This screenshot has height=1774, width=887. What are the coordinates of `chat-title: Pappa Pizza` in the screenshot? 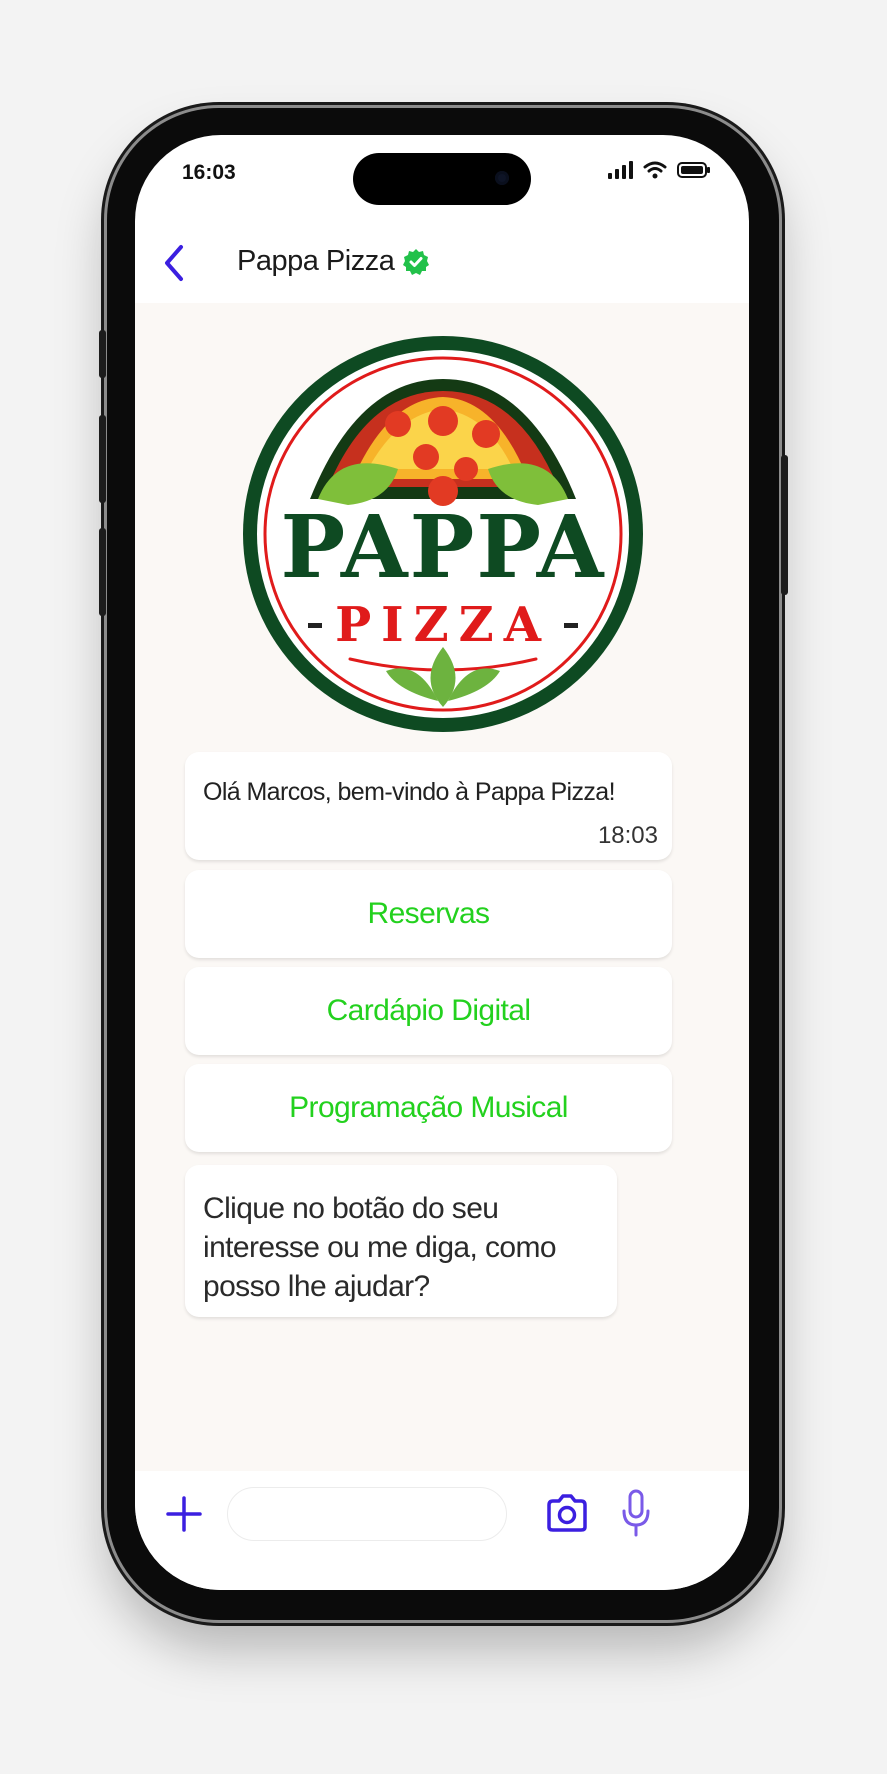 It's located at (316, 261).